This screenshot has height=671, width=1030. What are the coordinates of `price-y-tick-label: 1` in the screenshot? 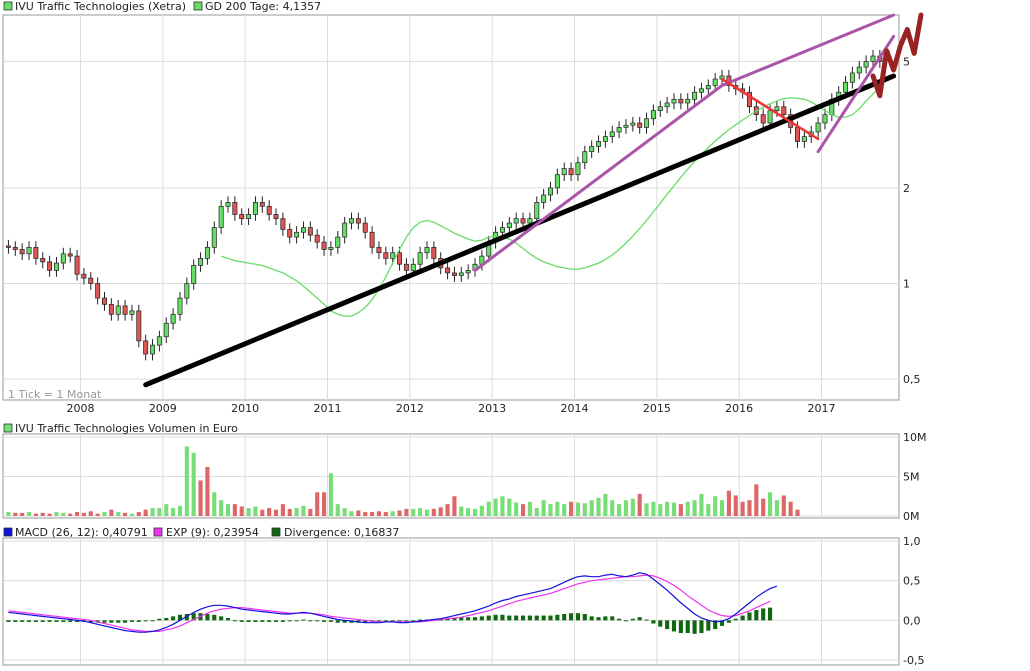 It's located at (906, 284).